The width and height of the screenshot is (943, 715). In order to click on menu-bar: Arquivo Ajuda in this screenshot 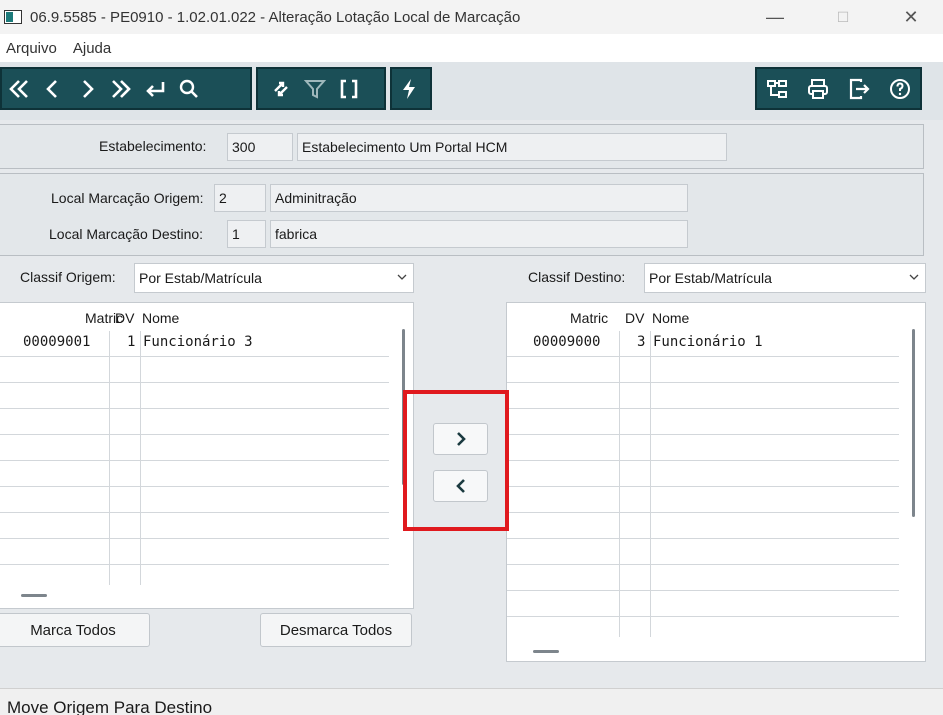, I will do `click(471, 48)`.